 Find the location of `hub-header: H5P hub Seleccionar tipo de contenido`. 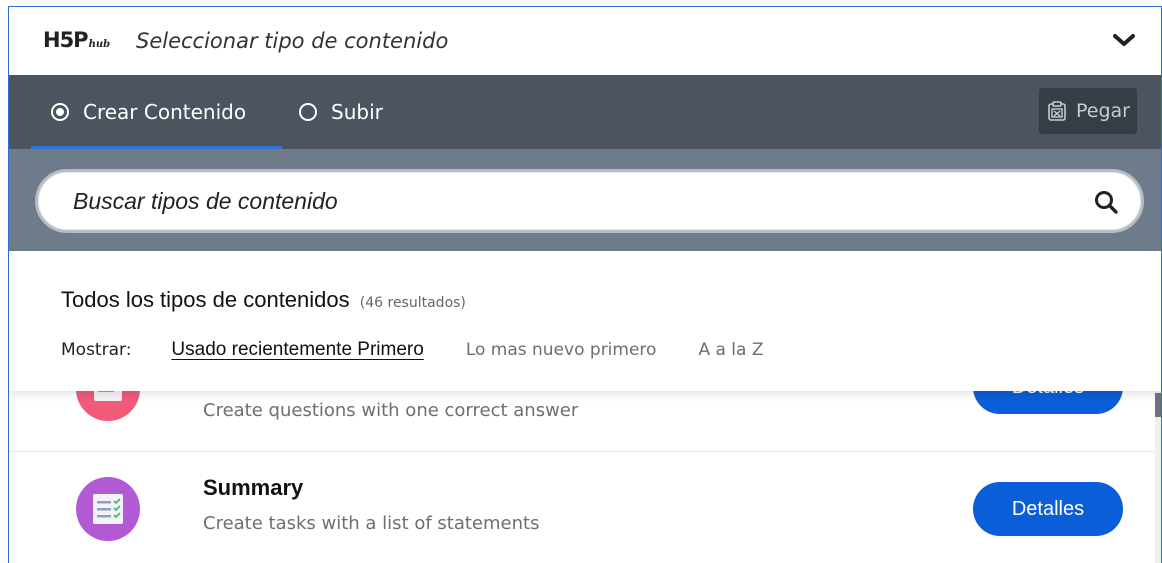

hub-header: H5P hub Seleccionar tipo de contenido is located at coordinates (585, 41).